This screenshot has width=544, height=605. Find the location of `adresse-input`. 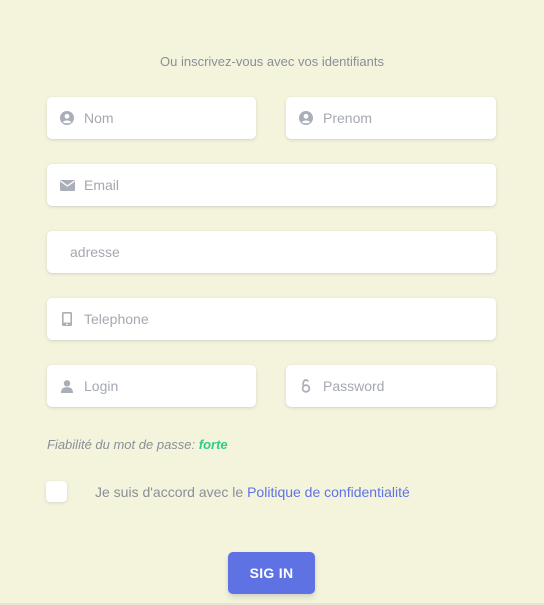

adresse-input is located at coordinates (271, 252).